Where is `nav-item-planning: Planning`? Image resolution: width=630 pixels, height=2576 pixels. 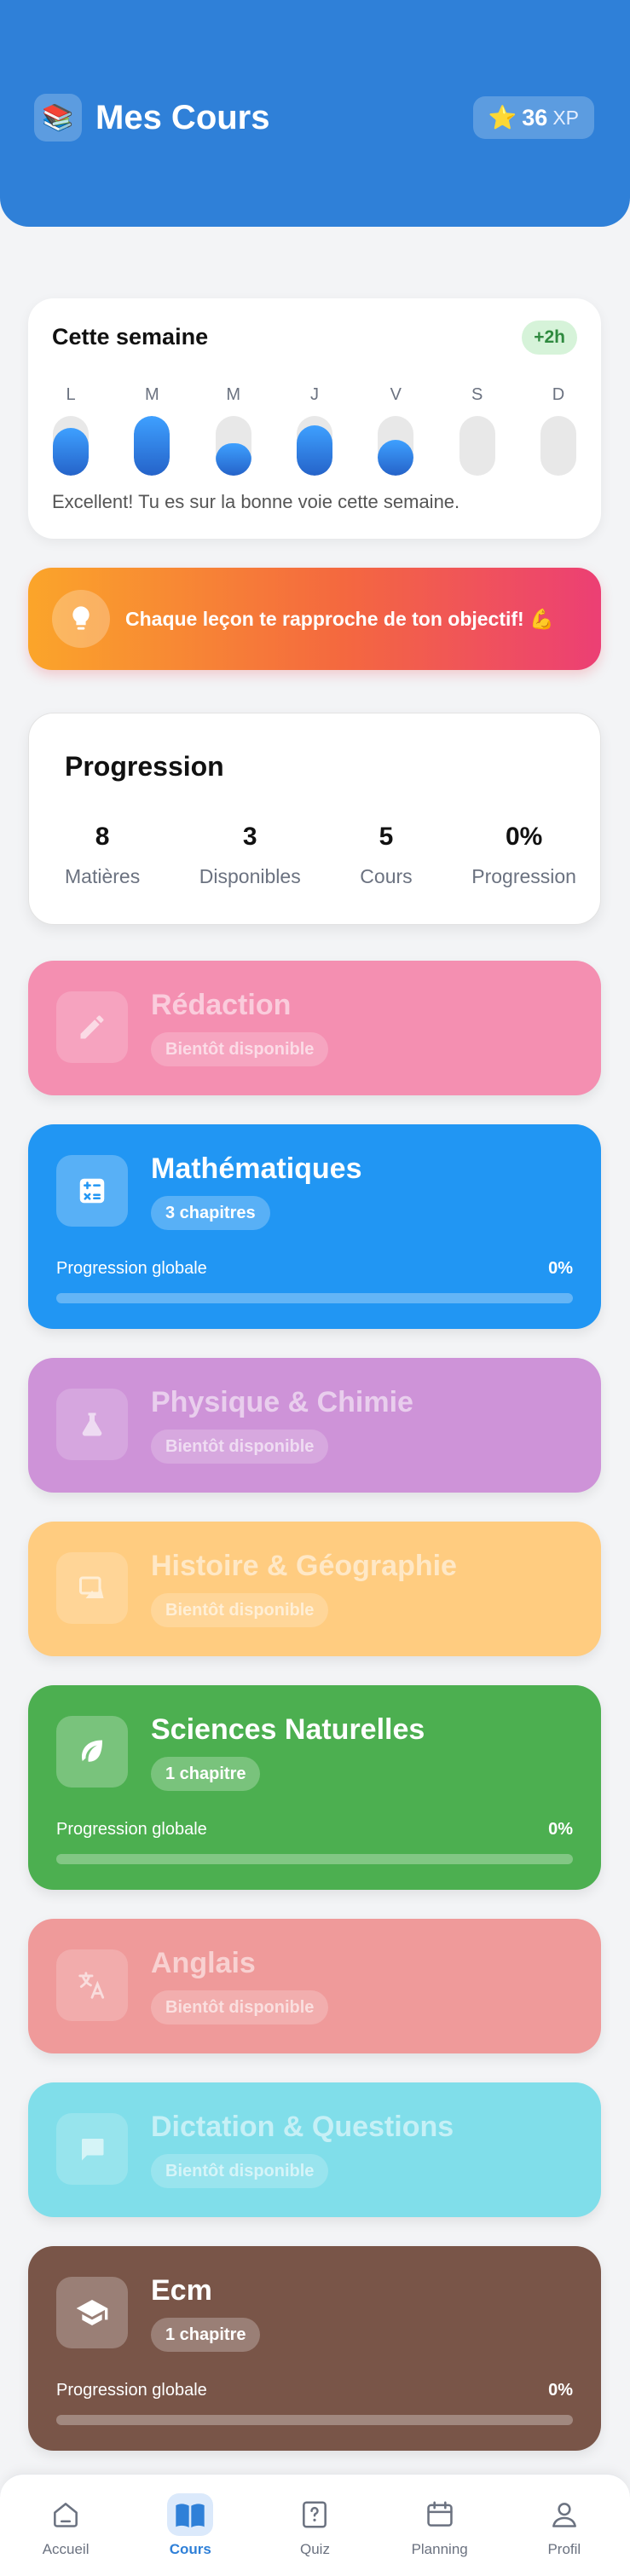
nav-item-planning: Planning is located at coordinates (439, 2516).